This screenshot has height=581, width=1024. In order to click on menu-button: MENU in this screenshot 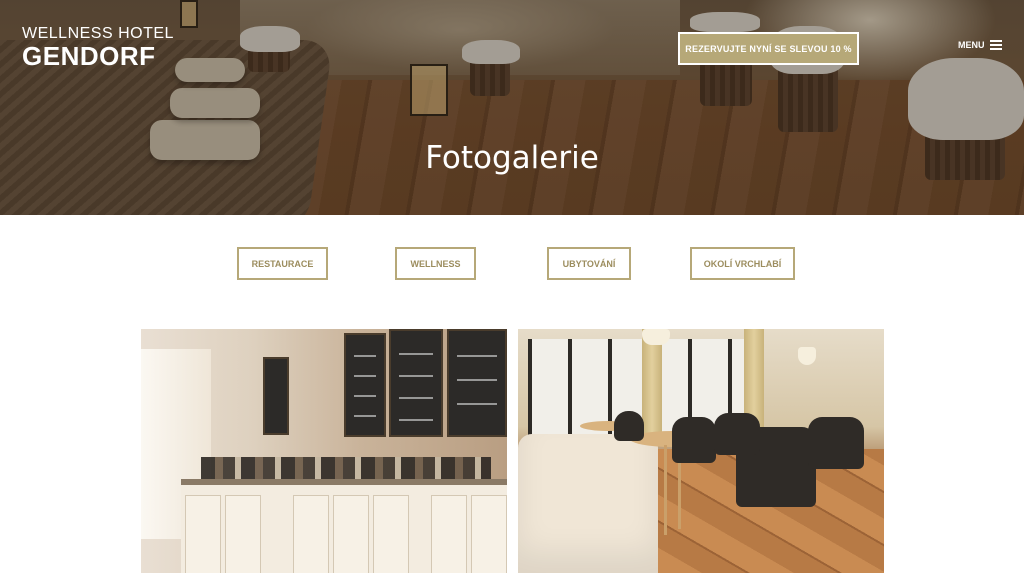, I will do `click(980, 45)`.